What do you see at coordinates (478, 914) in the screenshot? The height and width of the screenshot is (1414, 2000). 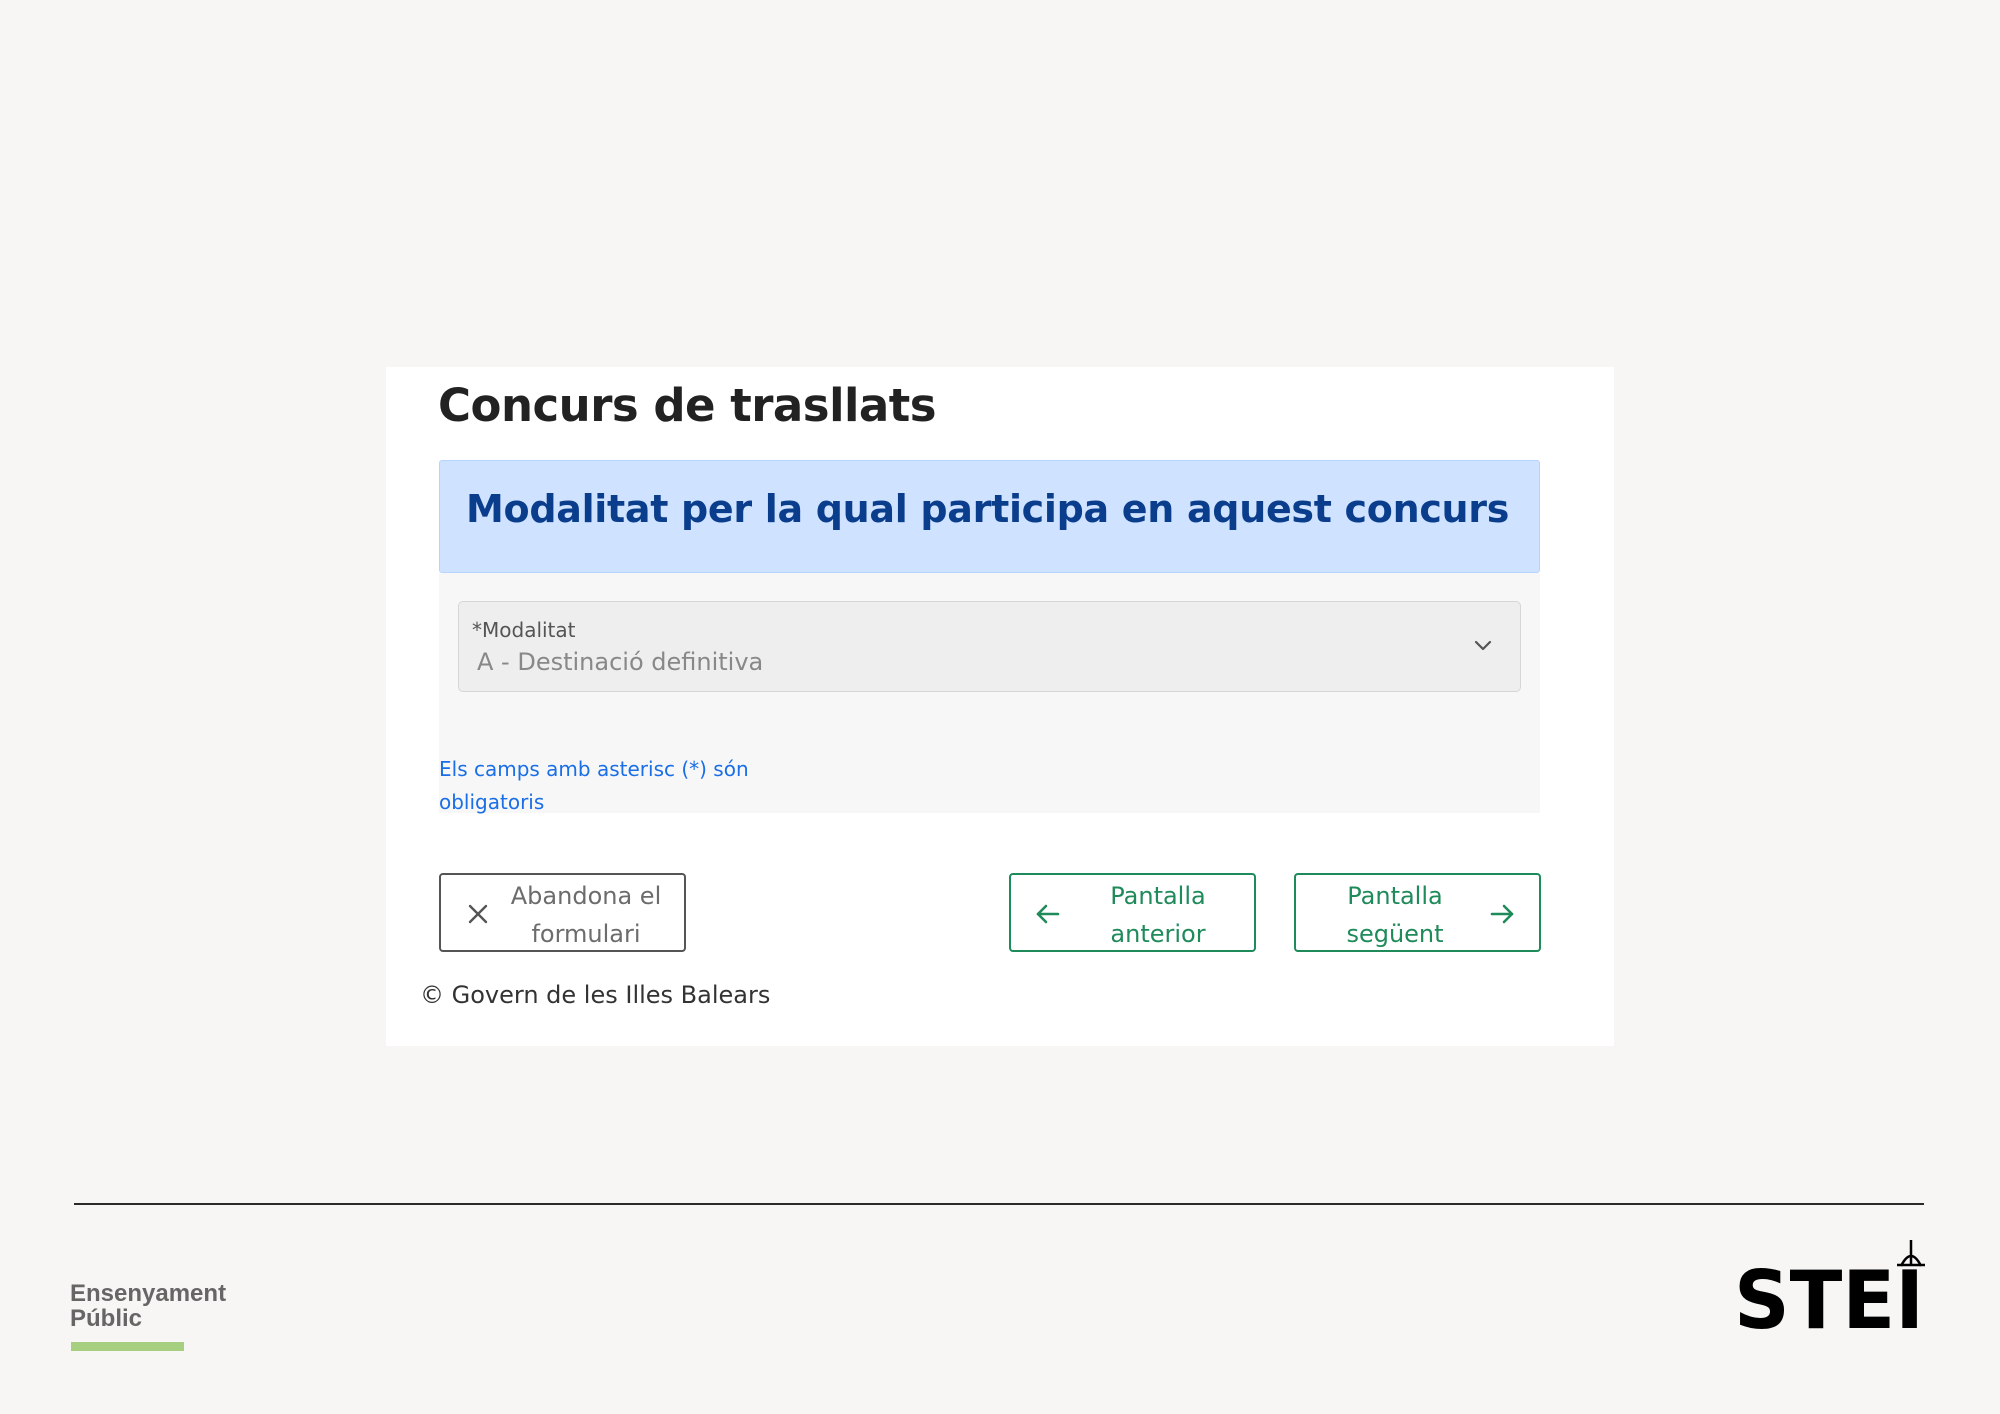 I see `close-icon` at bounding box center [478, 914].